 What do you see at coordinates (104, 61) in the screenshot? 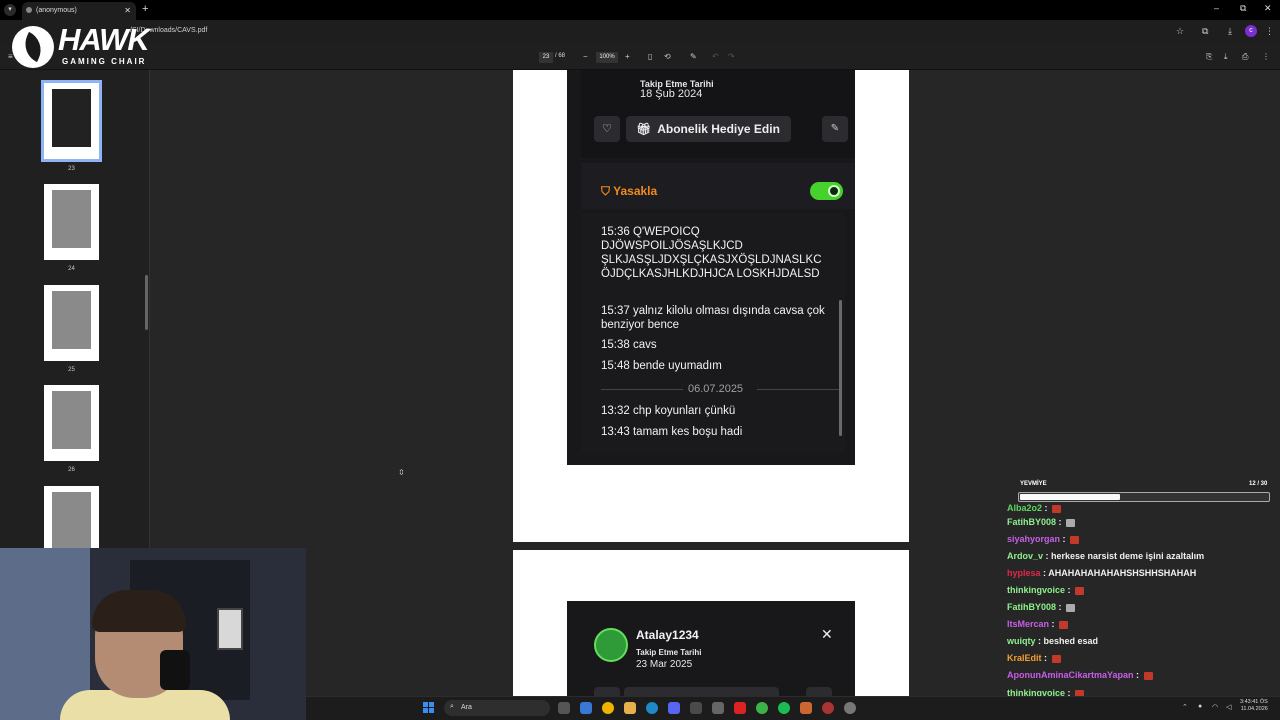
I see `logo-subtitle: GAMING CHAIR` at bounding box center [104, 61].